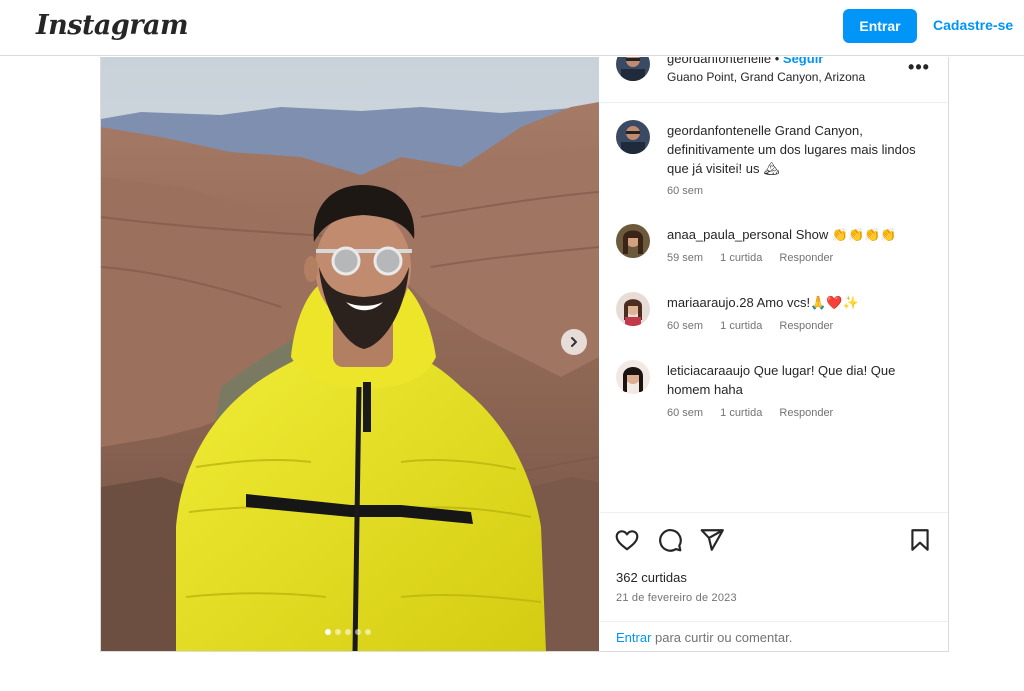  I want to click on comment-username: leticiacaraaujo, so click(708, 370).